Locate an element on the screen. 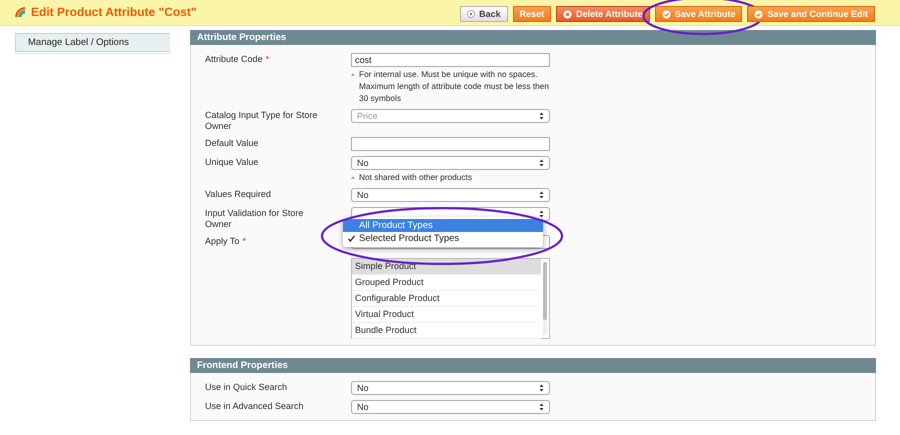 The height and width of the screenshot is (435, 900). field-label: Use in Quick Search is located at coordinates (246, 387).